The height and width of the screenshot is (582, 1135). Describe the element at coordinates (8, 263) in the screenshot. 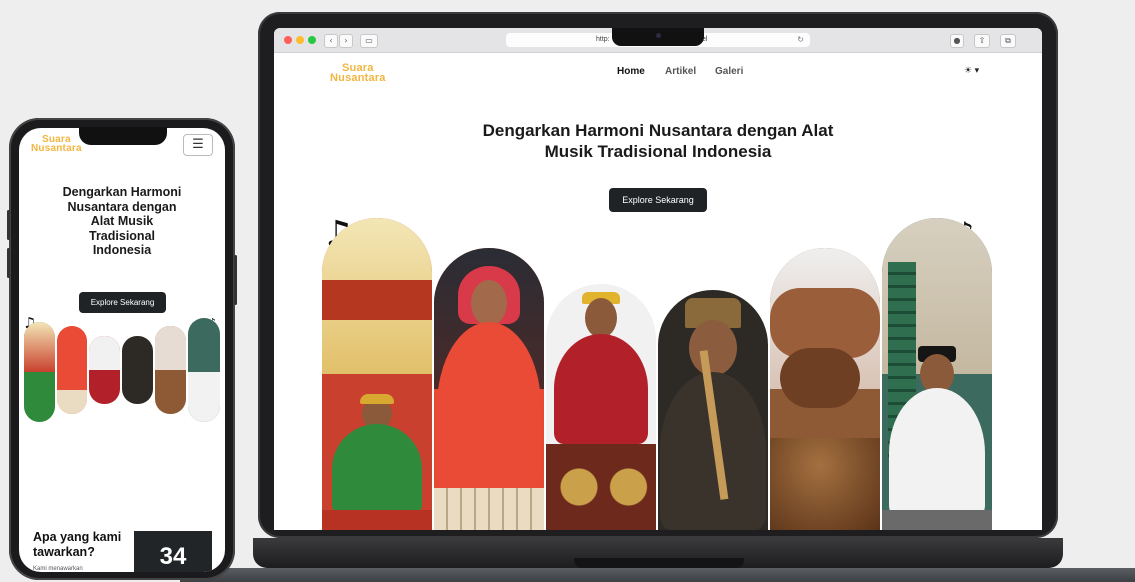

I see `phone-volume-down` at that location.